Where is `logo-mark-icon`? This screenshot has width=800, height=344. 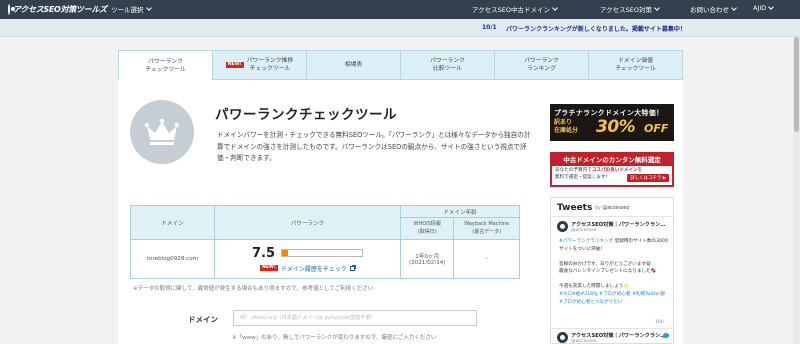
logo-mark-icon is located at coordinates (11, 9).